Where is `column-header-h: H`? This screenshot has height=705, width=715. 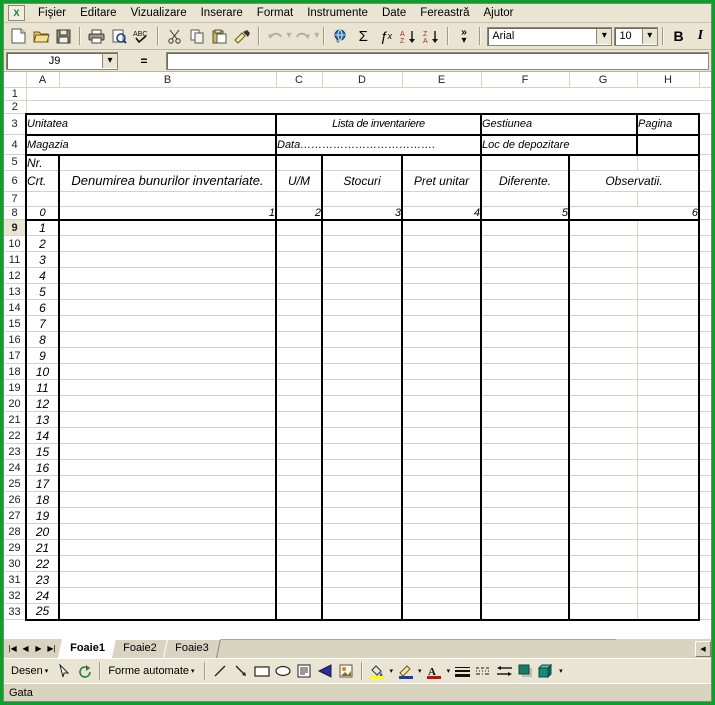
column-header-h: H is located at coordinates (668, 80).